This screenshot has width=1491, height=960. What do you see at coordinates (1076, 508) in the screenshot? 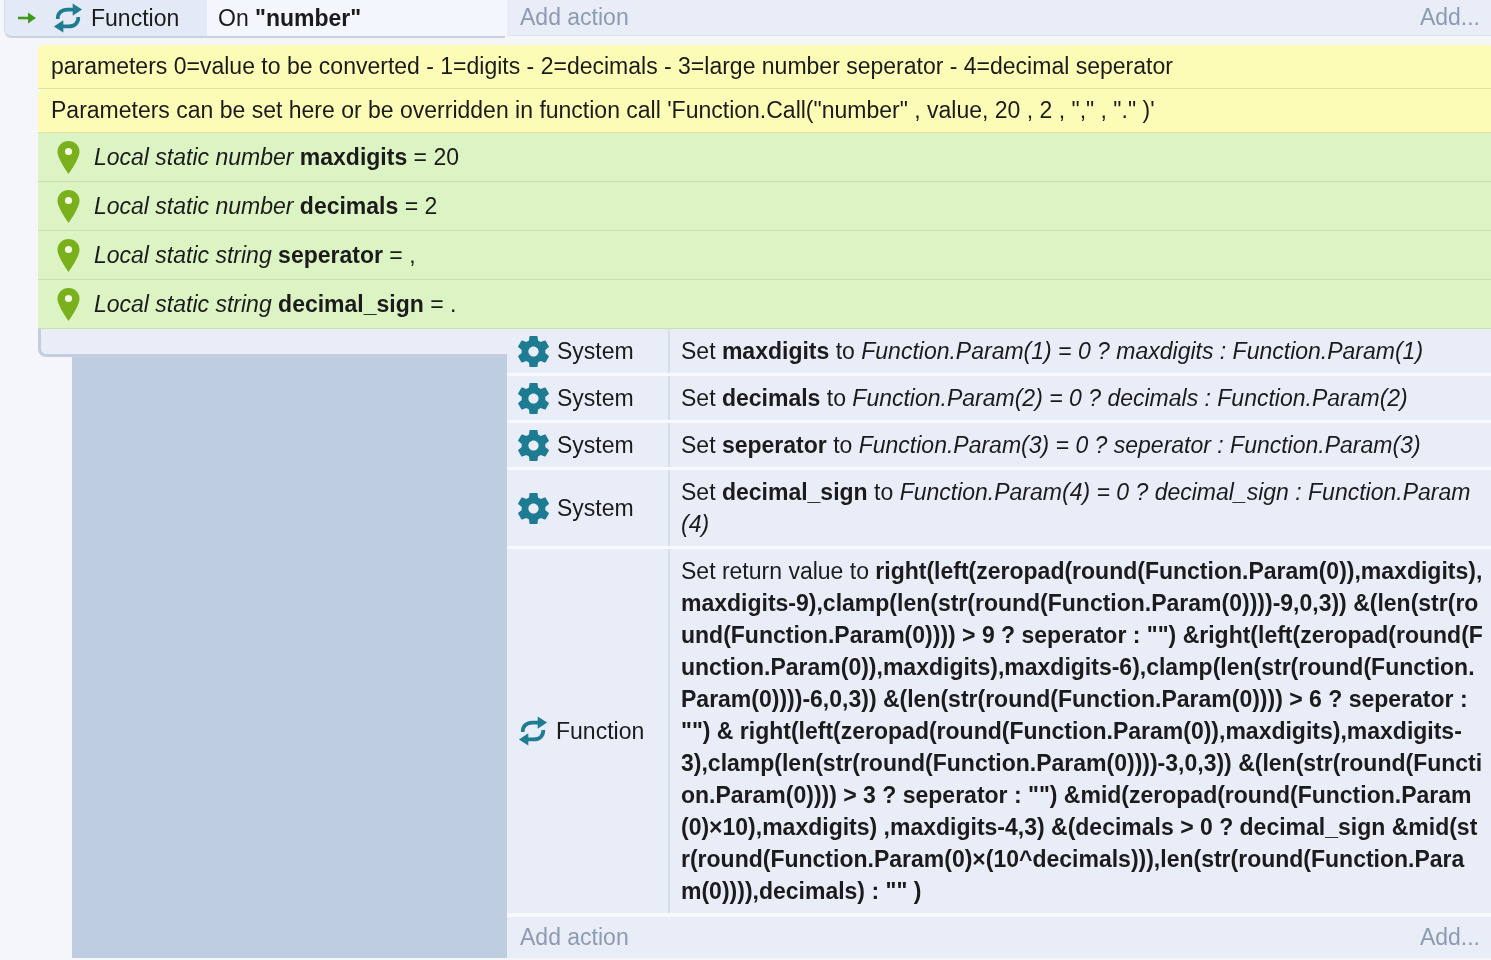
I see `action-text: Set decimal_sign to Function.Param(4) = 0 ? decimal_sign : Function.Param(4)` at bounding box center [1076, 508].